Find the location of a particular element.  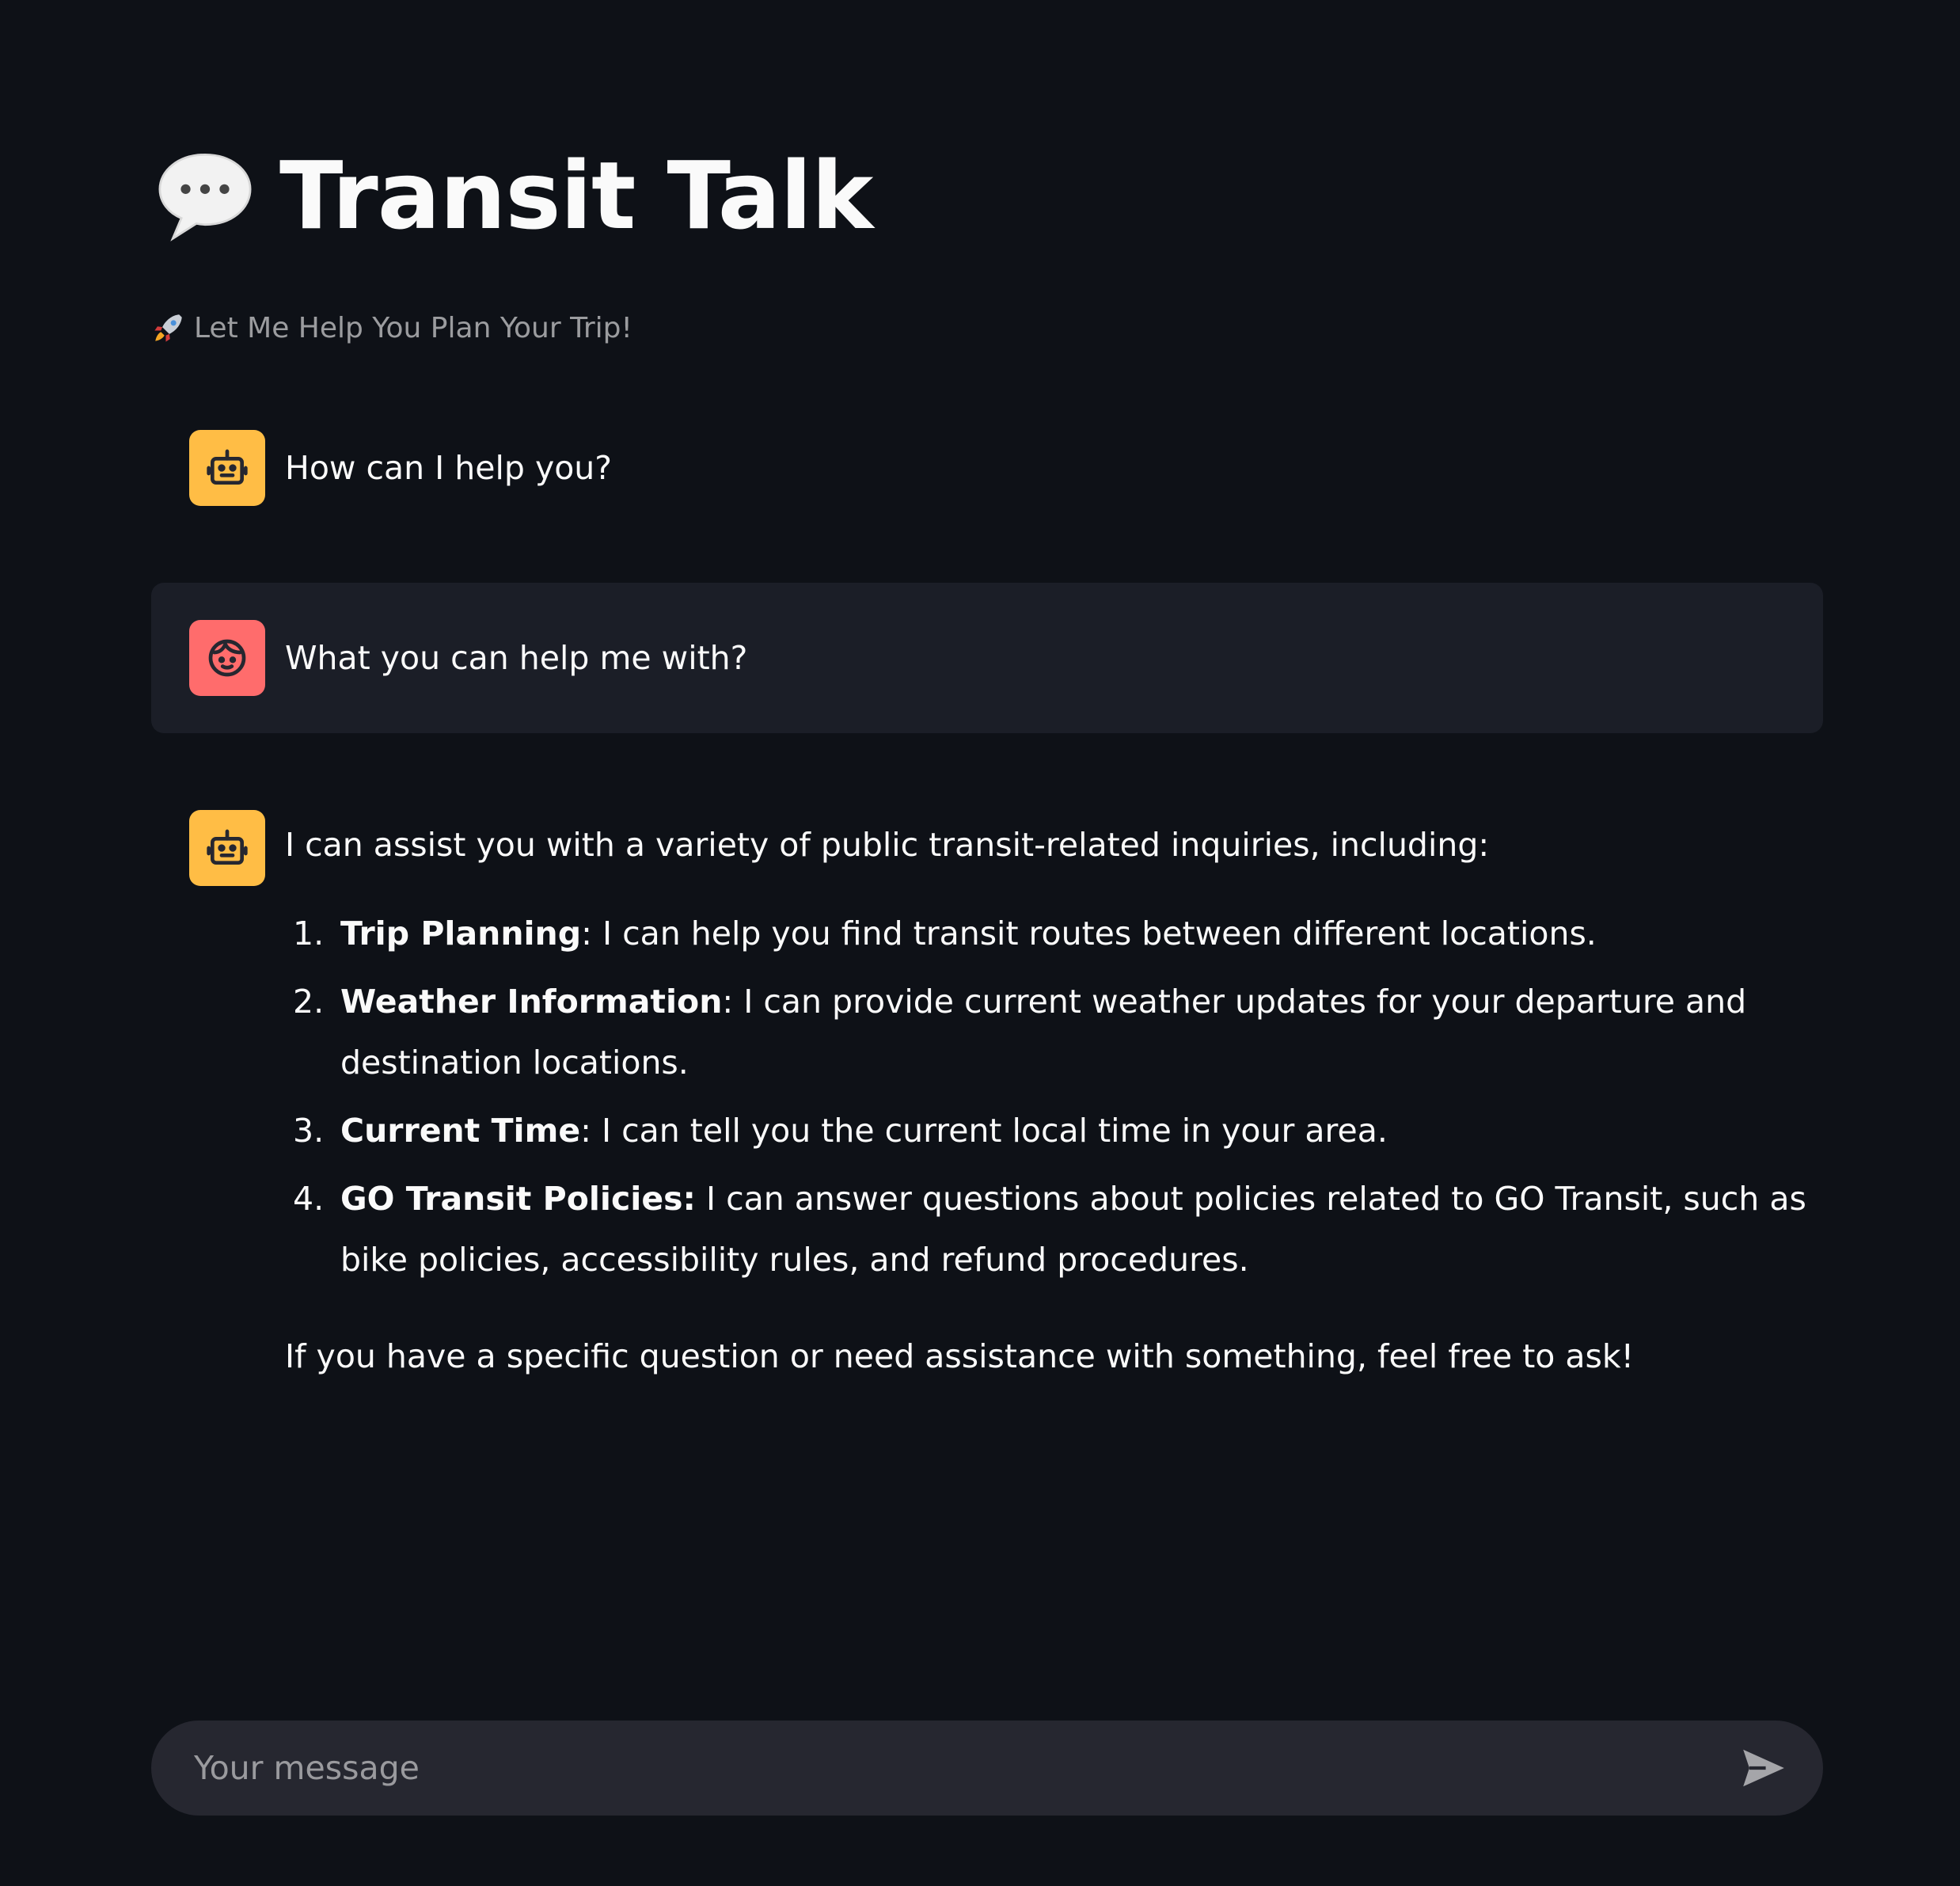

list-item-number: 2. is located at coordinates (309, 1002).